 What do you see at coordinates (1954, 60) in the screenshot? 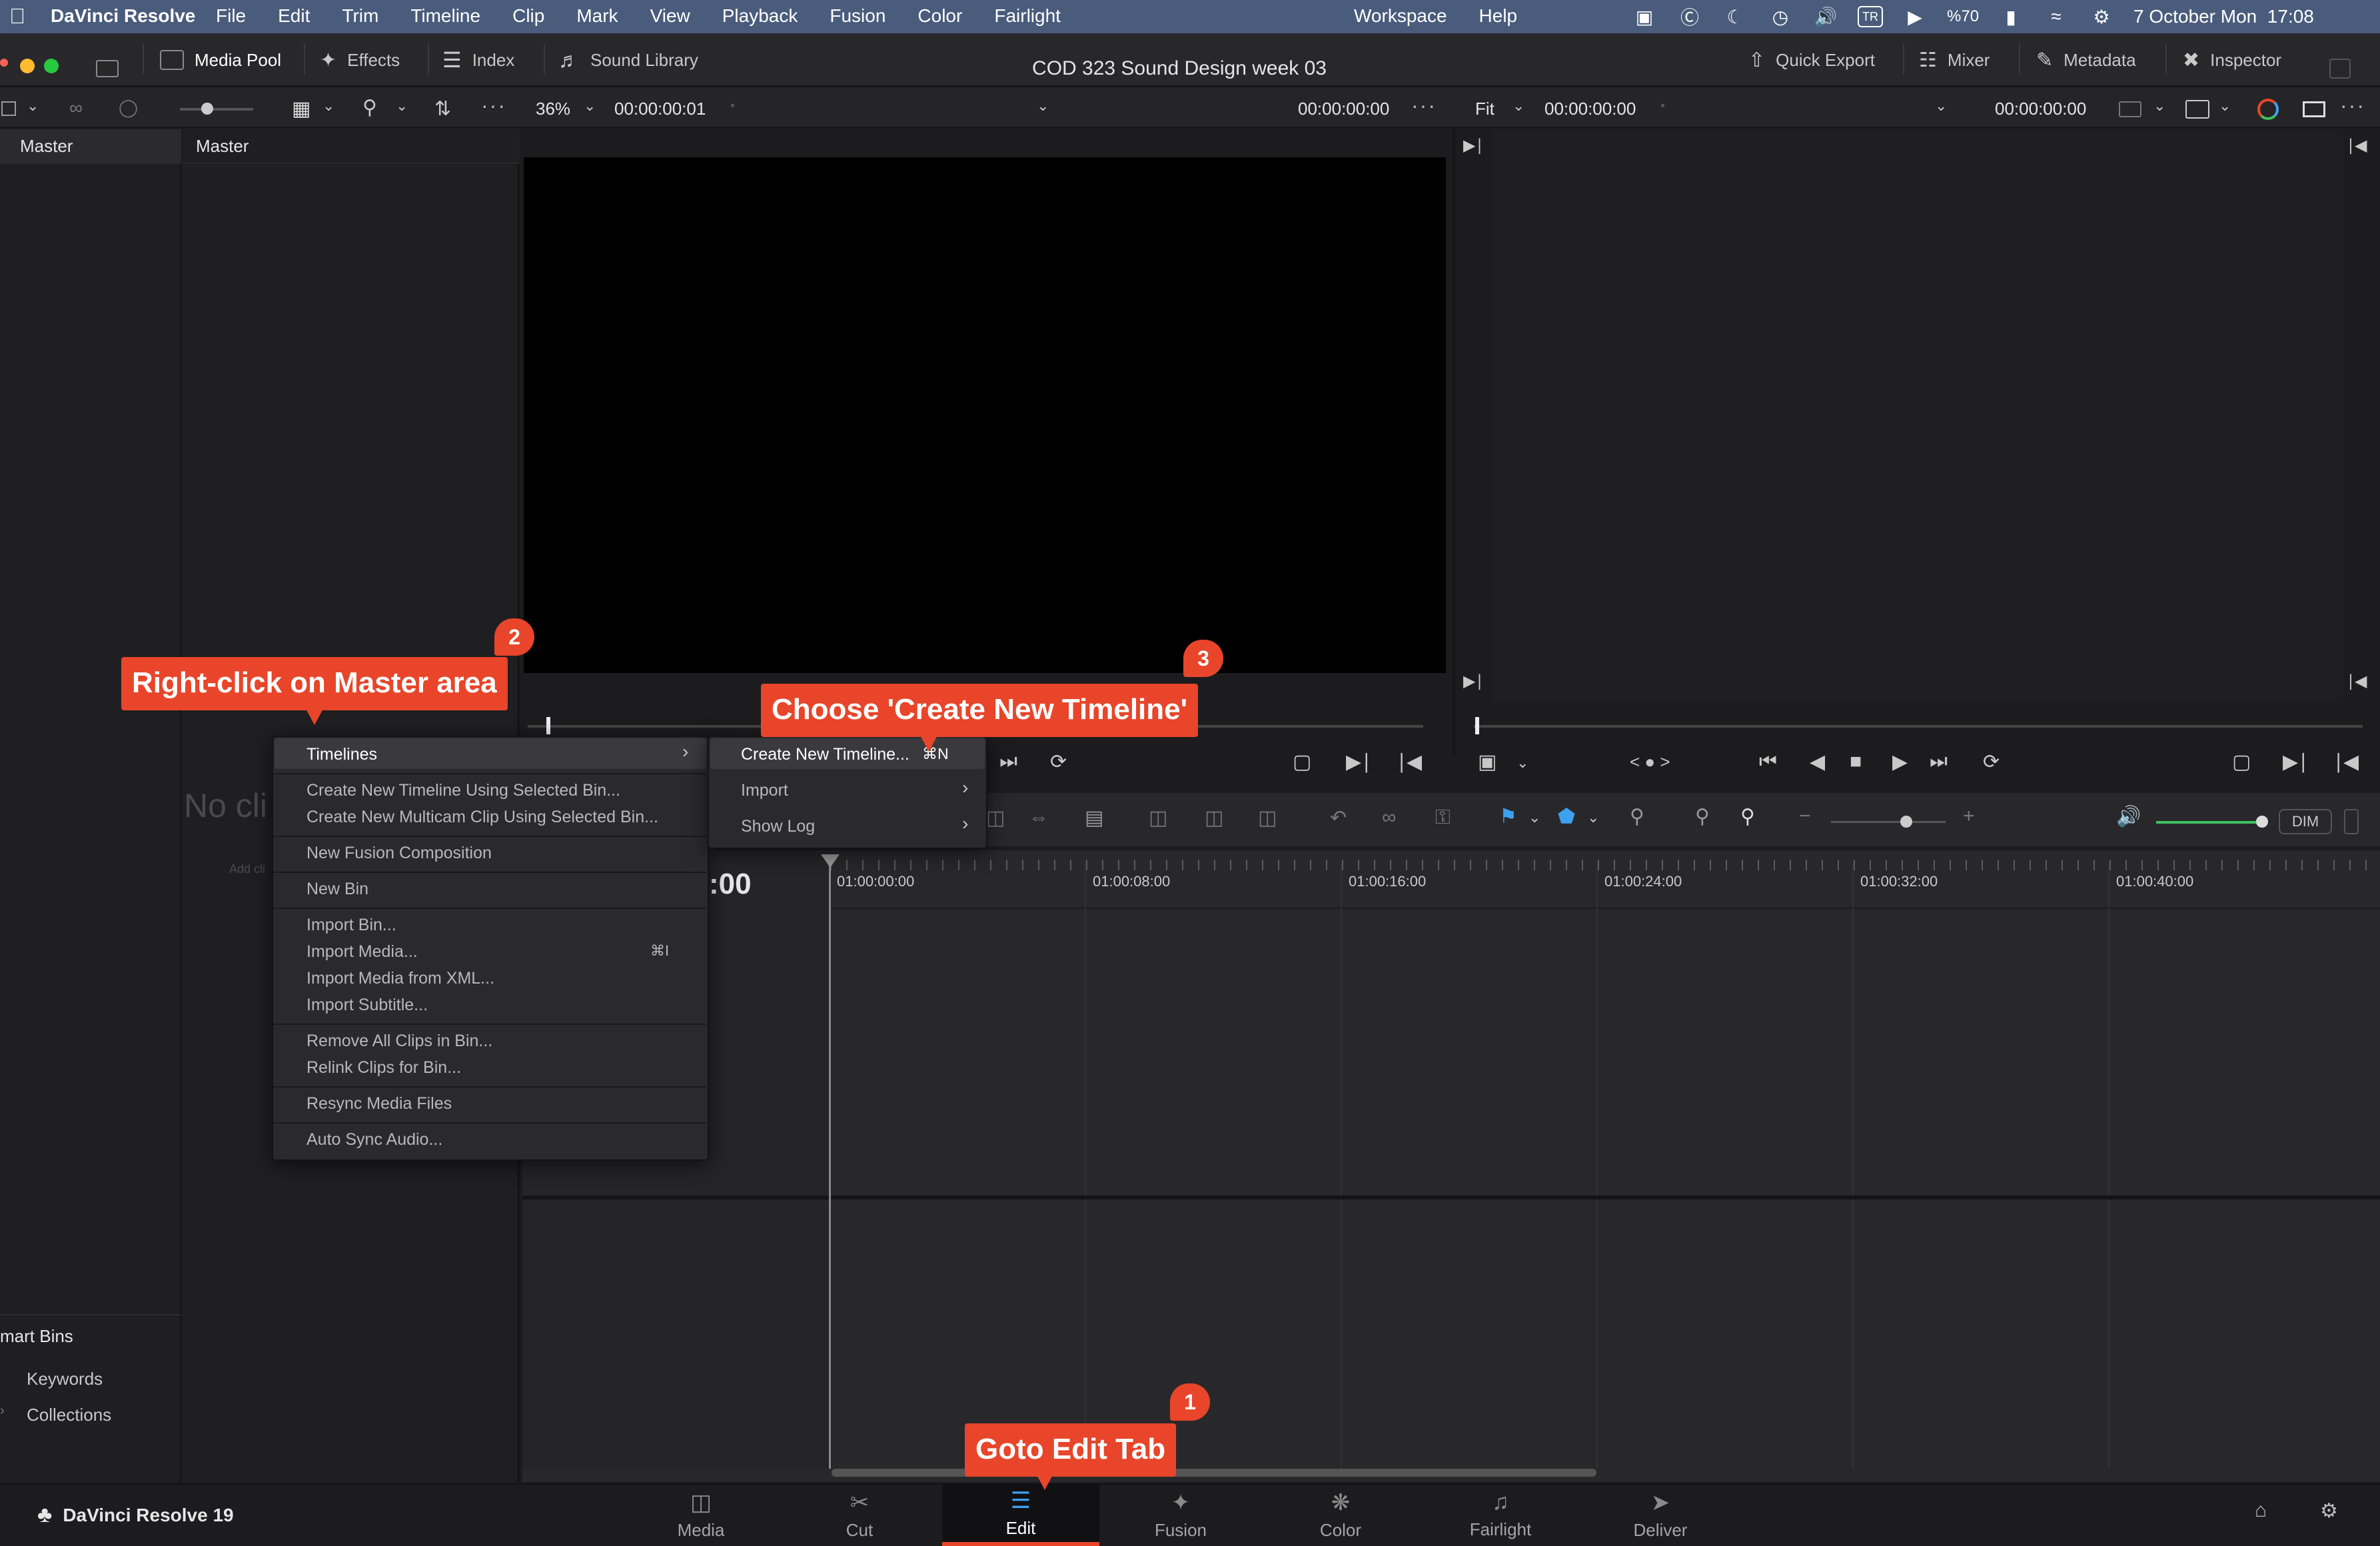
I see `mixer-button: ☷ Mixer` at bounding box center [1954, 60].